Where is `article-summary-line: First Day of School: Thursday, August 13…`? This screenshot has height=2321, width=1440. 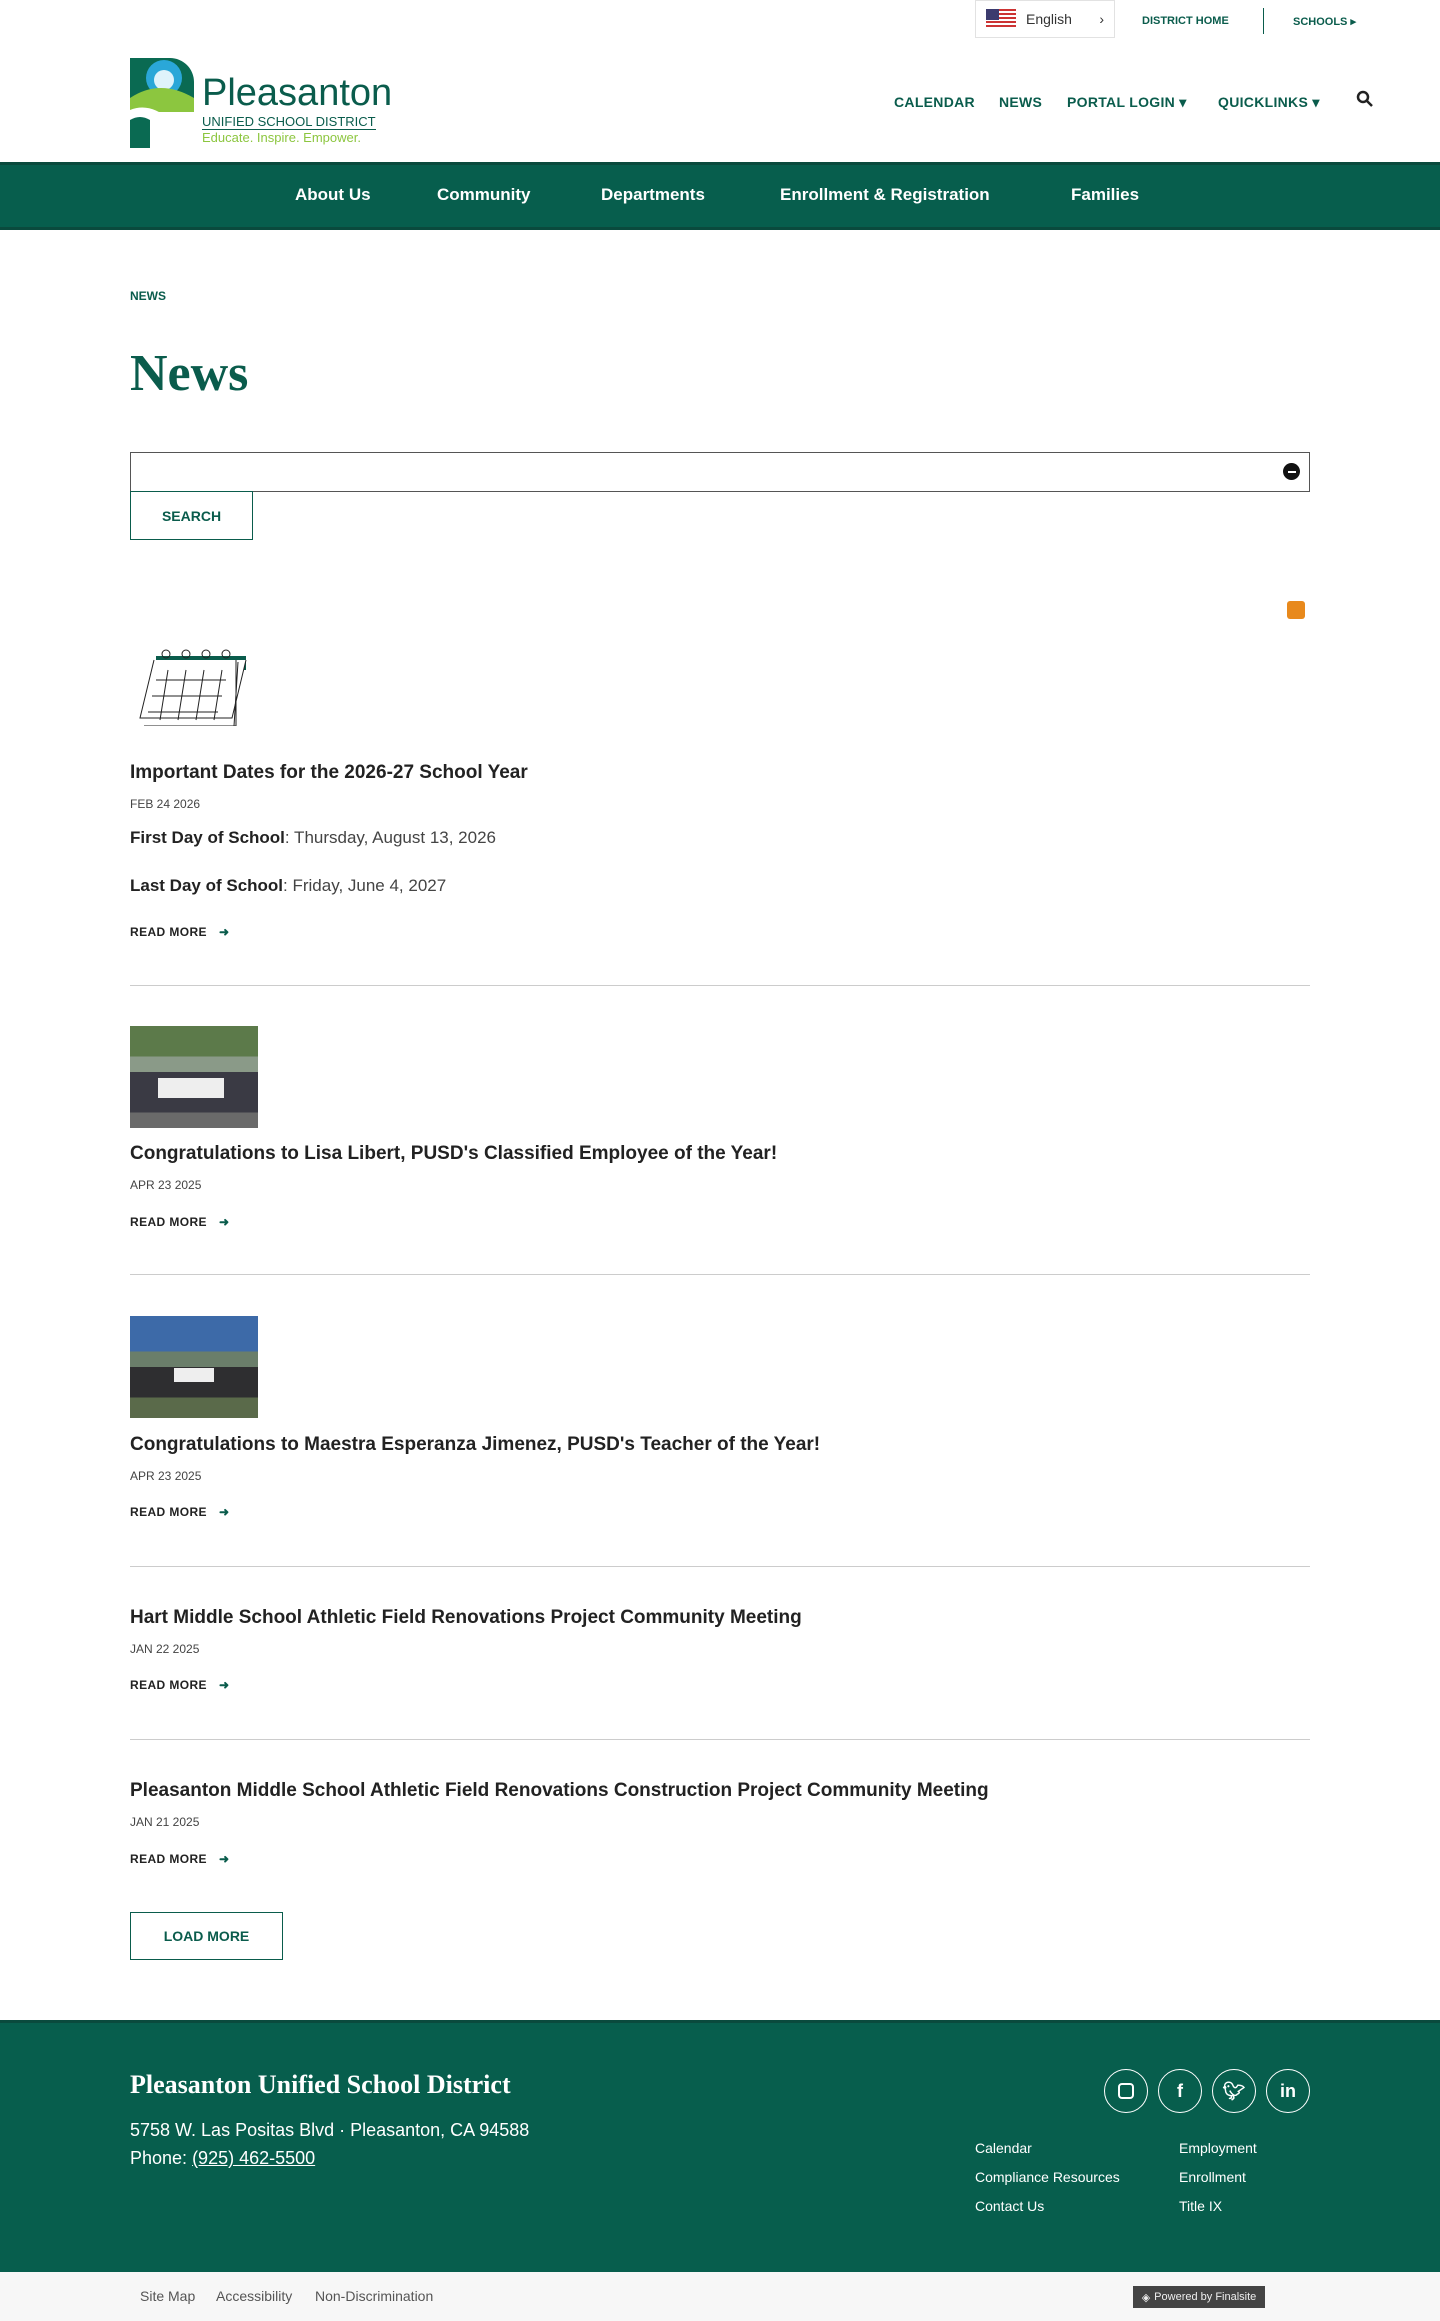 article-summary-line: First Day of School: Thursday, August 13… is located at coordinates (313, 838).